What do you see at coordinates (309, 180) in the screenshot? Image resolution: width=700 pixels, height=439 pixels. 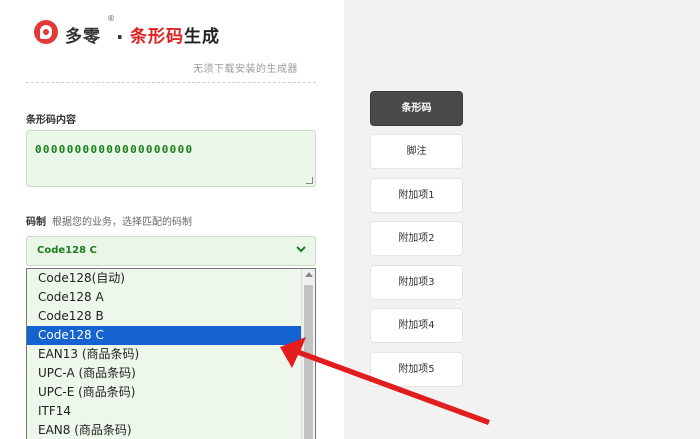 I see `resize-handle-icon` at bounding box center [309, 180].